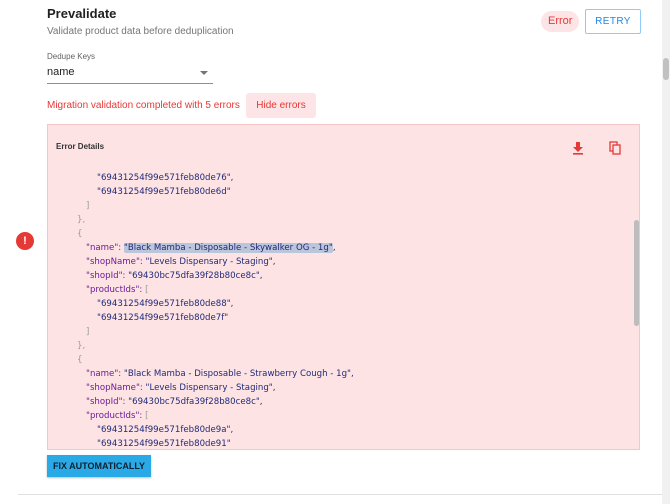 The width and height of the screenshot is (670, 504). What do you see at coordinates (71, 56) in the screenshot?
I see `dedupe-keys-label: Dedupe Keys` at bounding box center [71, 56].